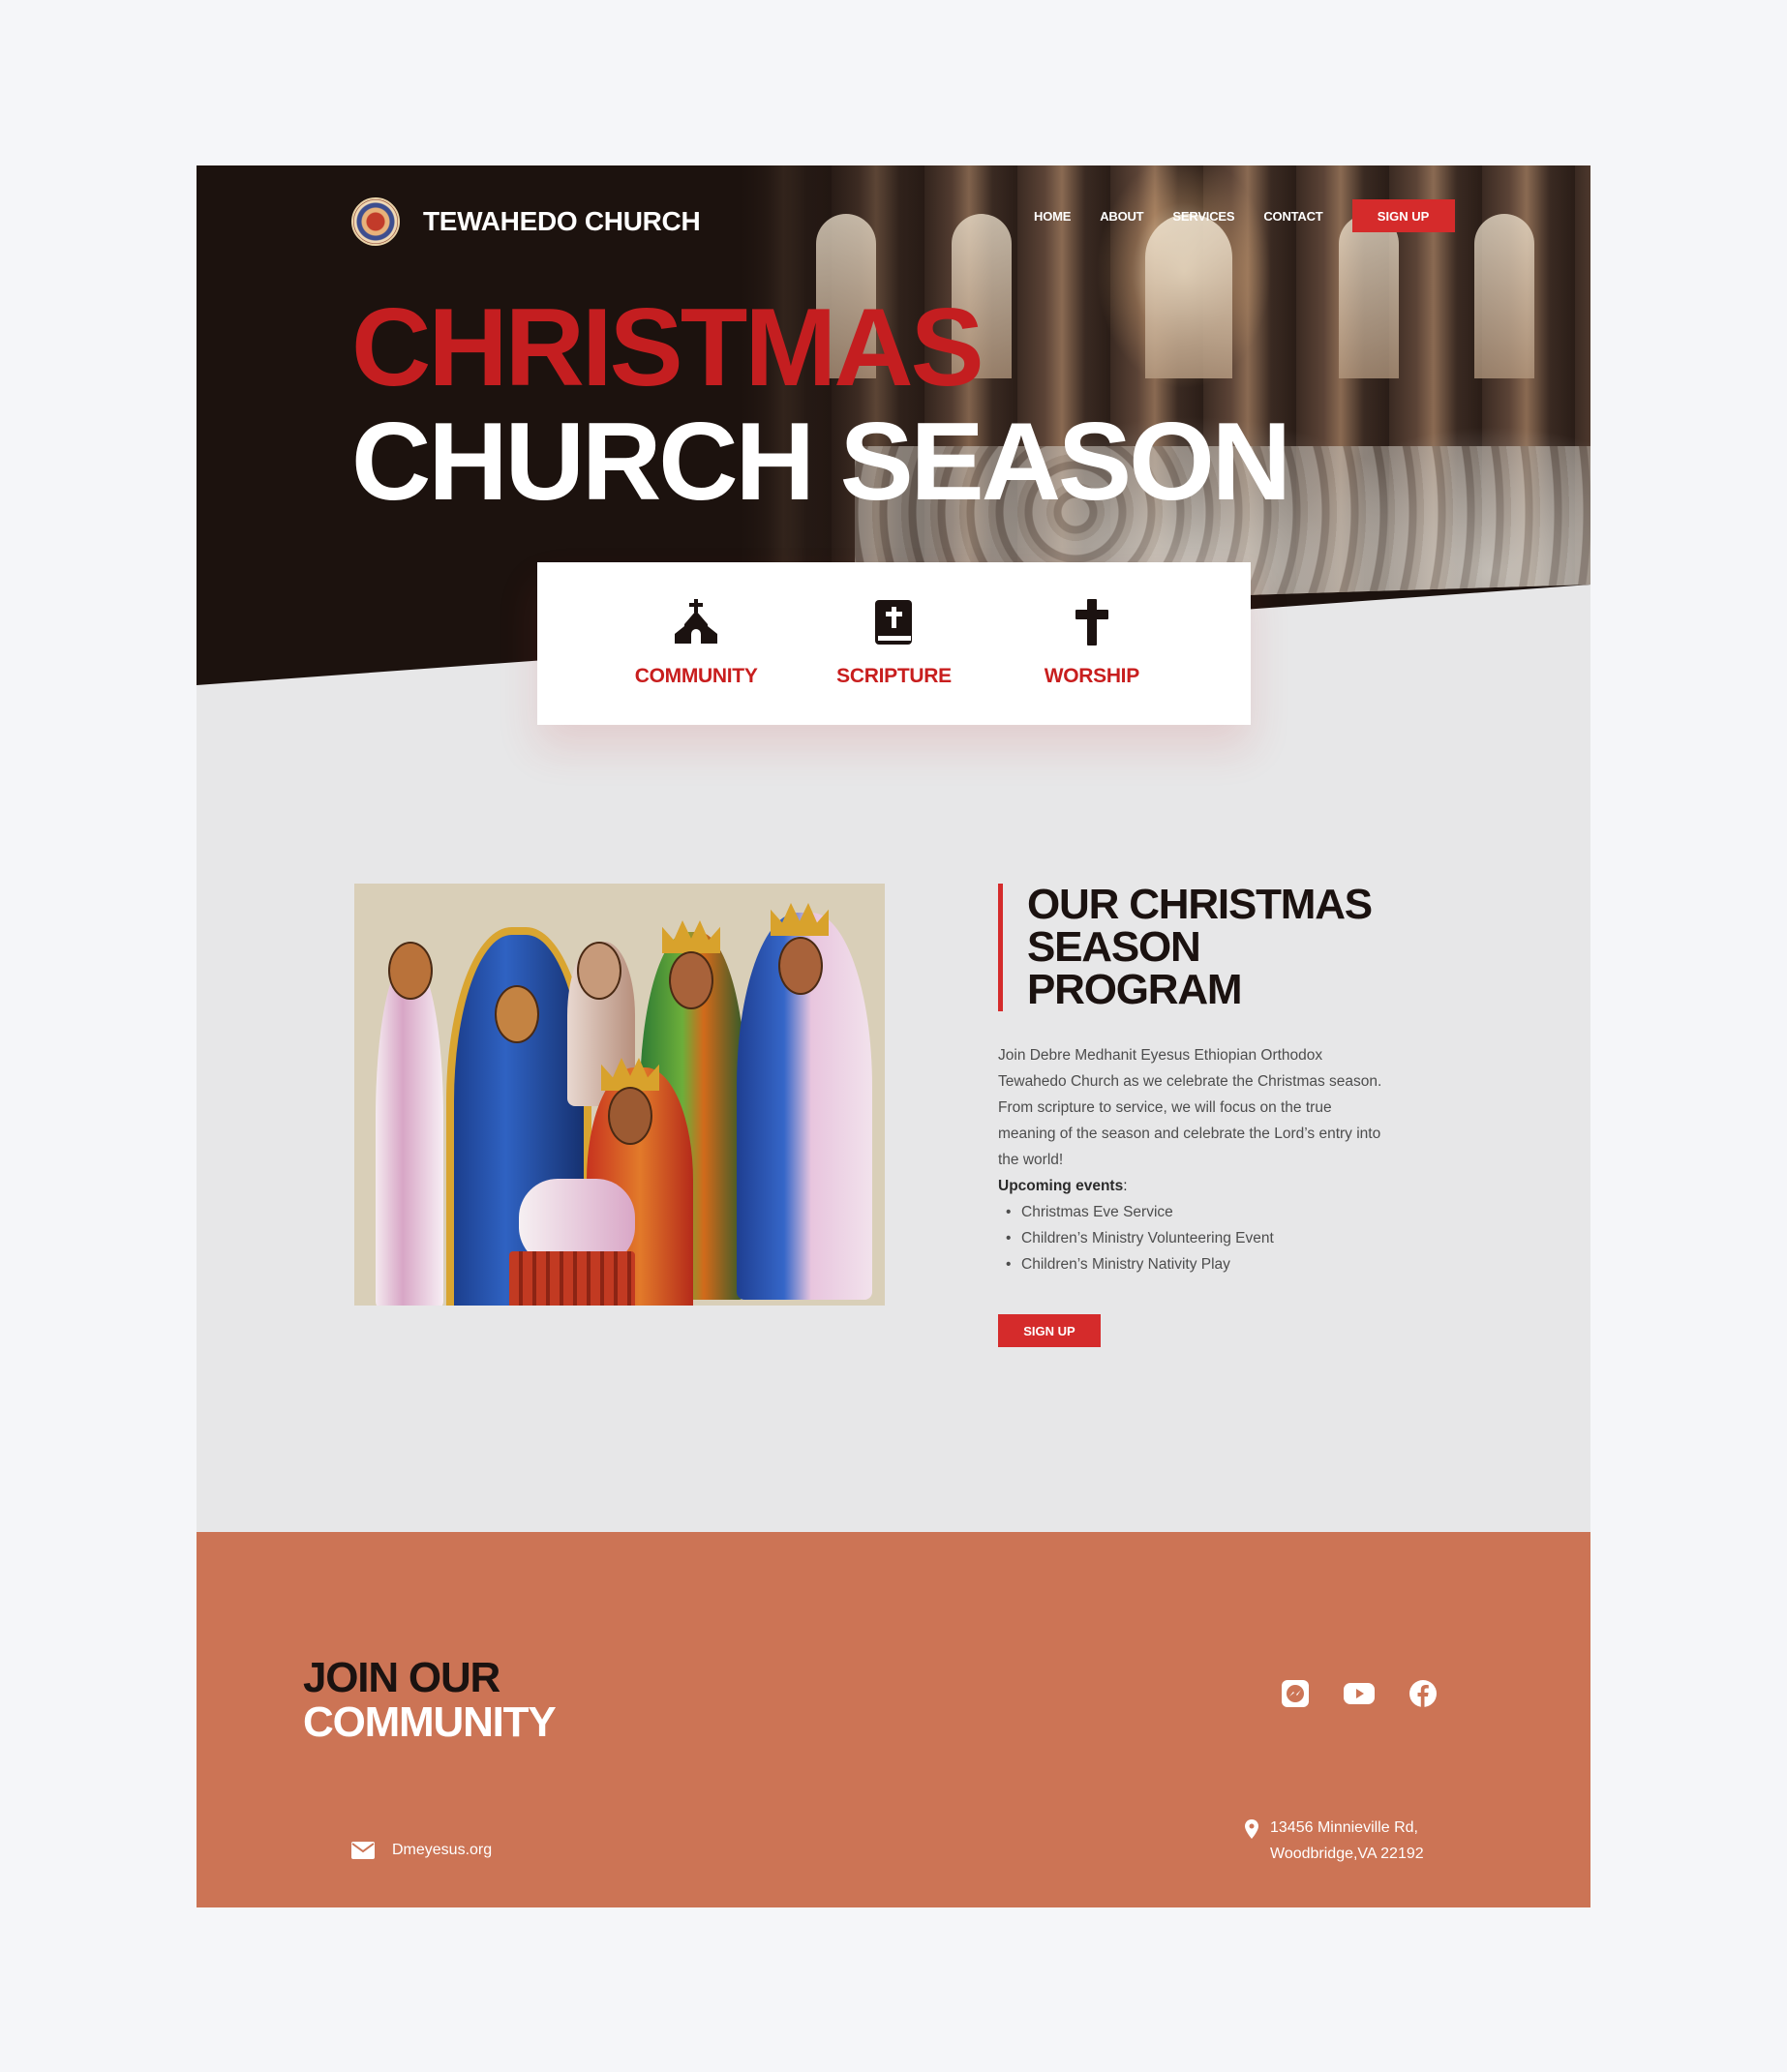 The width and height of the screenshot is (1787, 2072). Describe the element at coordinates (1201, 1264) in the screenshot. I see `event-item: Children’s Ministry Nativity Play` at that location.